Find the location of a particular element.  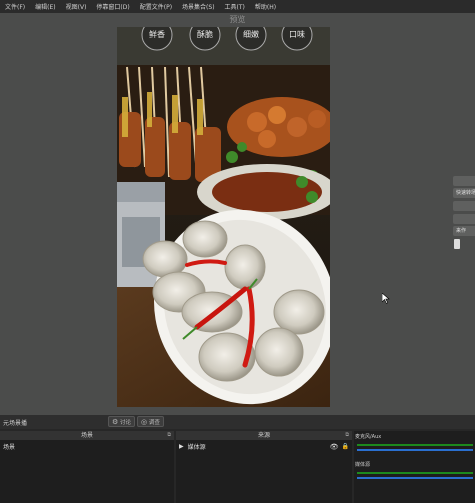

scenes-dock-title-label: 场景 is located at coordinates (86, 435).